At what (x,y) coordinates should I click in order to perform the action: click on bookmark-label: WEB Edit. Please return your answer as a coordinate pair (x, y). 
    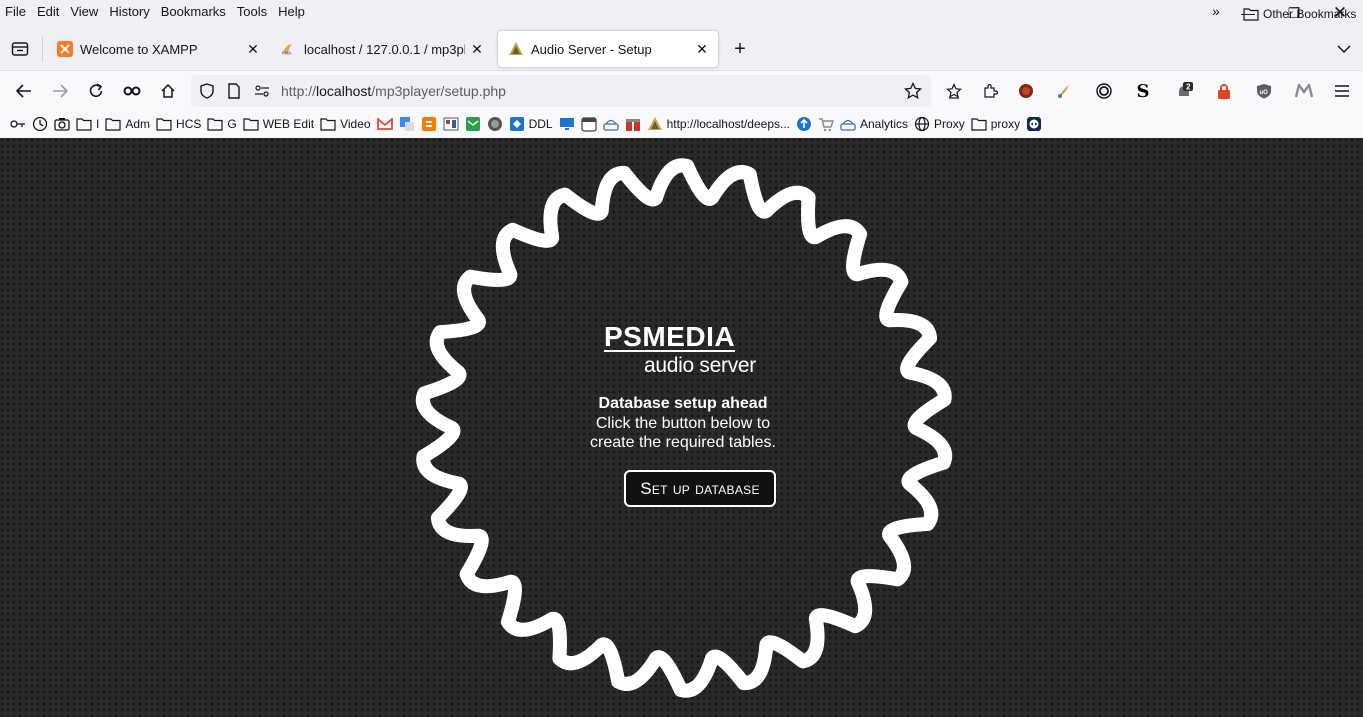
    Looking at the image, I should click on (288, 124).